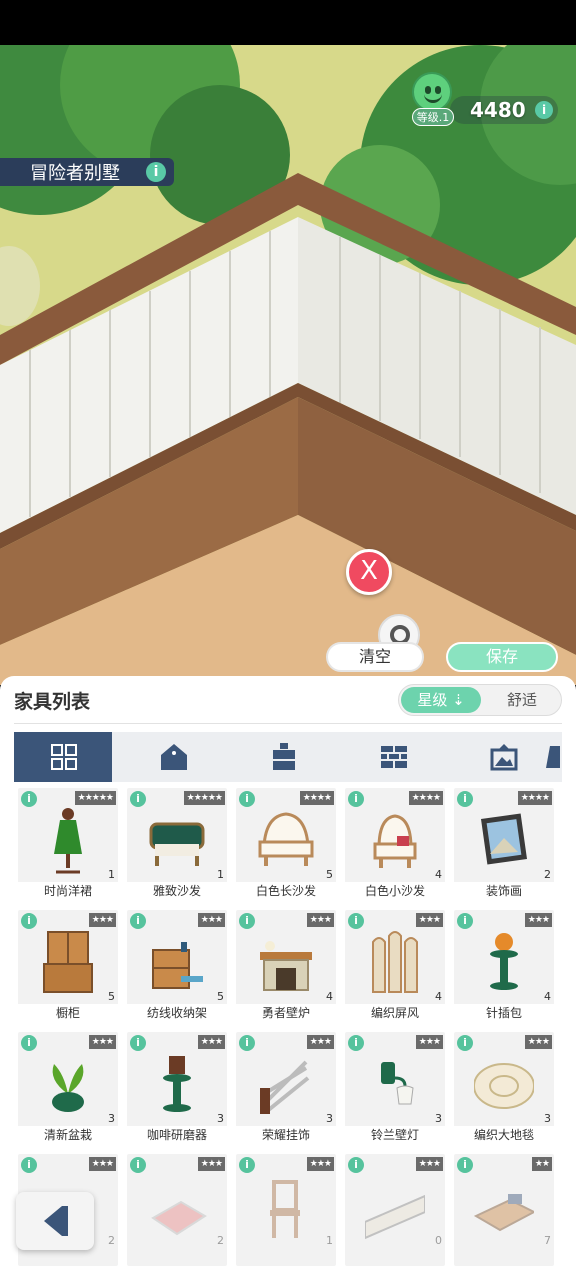  I want to click on star-rating: ★★★★★, so click(204, 798).